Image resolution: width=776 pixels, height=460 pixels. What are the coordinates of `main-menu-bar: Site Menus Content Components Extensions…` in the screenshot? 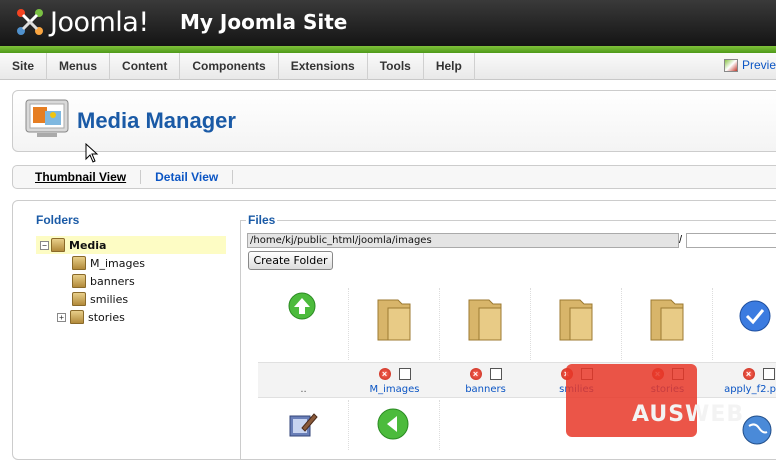 It's located at (388, 66).